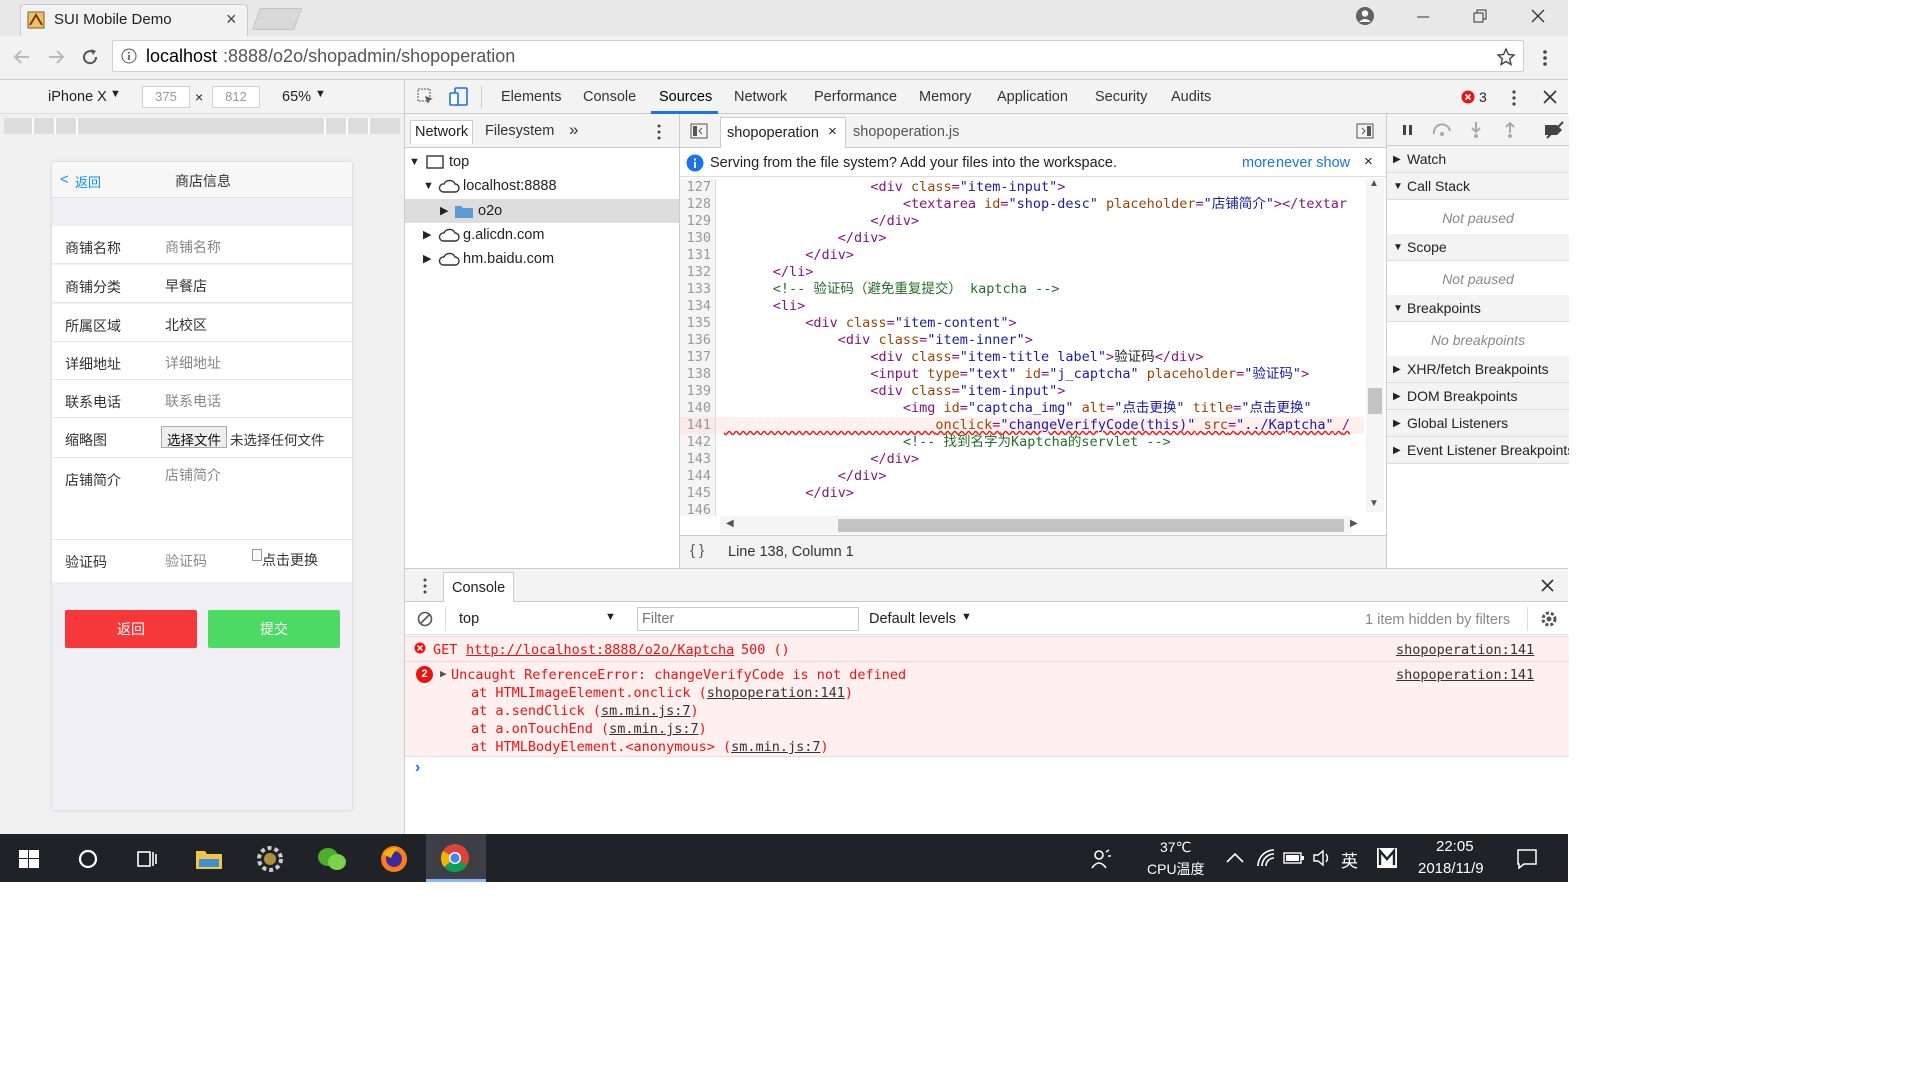 This screenshot has width=1920, height=1080. Describe the element at coordinates (1478, 450) in the screenshot. I see `section-event-listener-breakpoints: ▶ Event Listener Breakpoints` at that location.